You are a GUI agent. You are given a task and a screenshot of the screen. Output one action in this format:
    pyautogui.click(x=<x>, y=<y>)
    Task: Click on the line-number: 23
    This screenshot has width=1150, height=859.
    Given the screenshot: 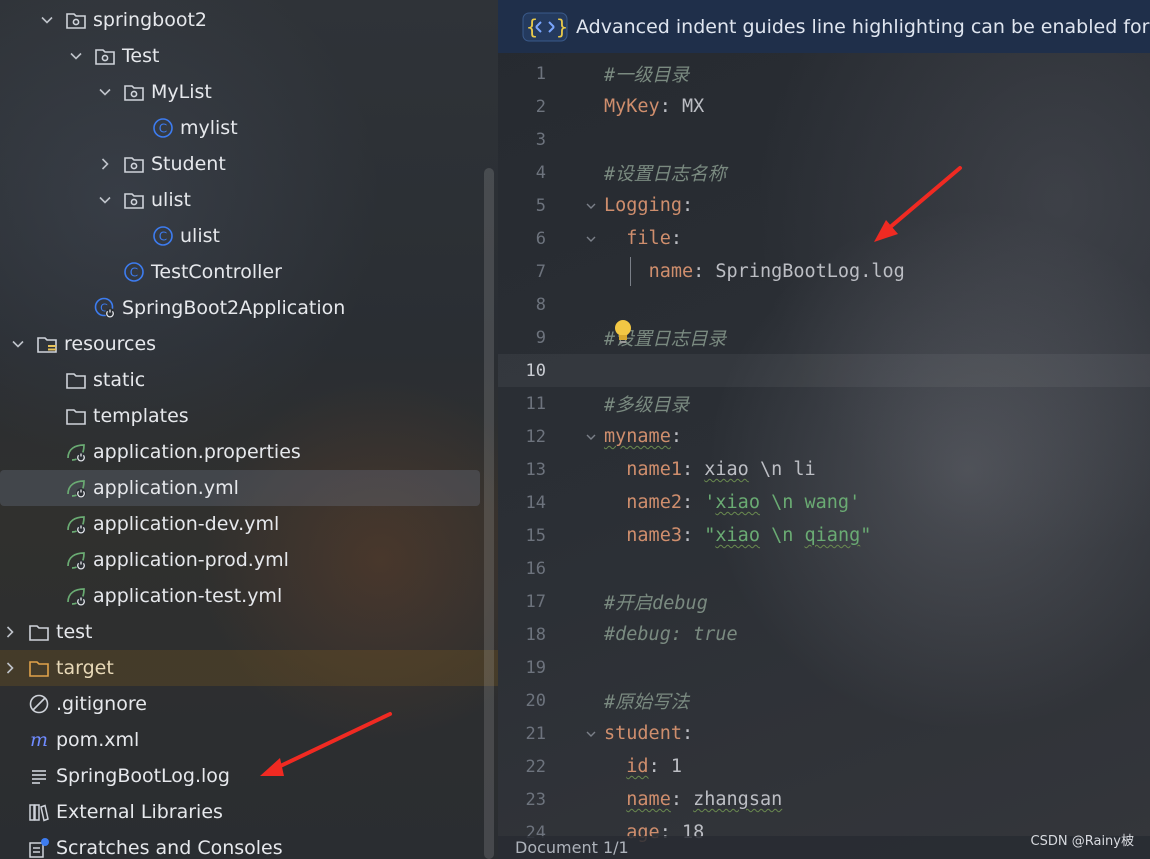 What is the action you would take?
    pyautogui.click(x=522, y=800)
    